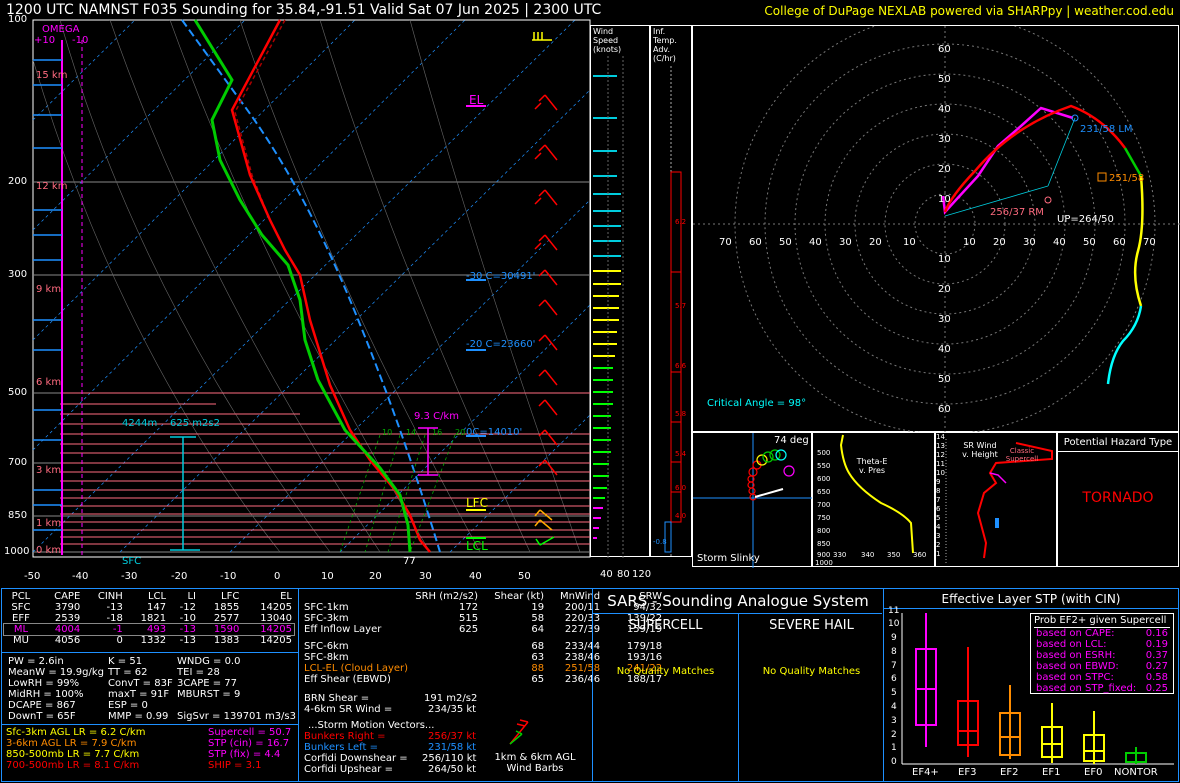 The height and width of the screenshot is (783, 1180). What do you see at coordinates (824, 466) in the screenshot?
I see `theta-e-pres: 550` at bounding box center [824, 466].